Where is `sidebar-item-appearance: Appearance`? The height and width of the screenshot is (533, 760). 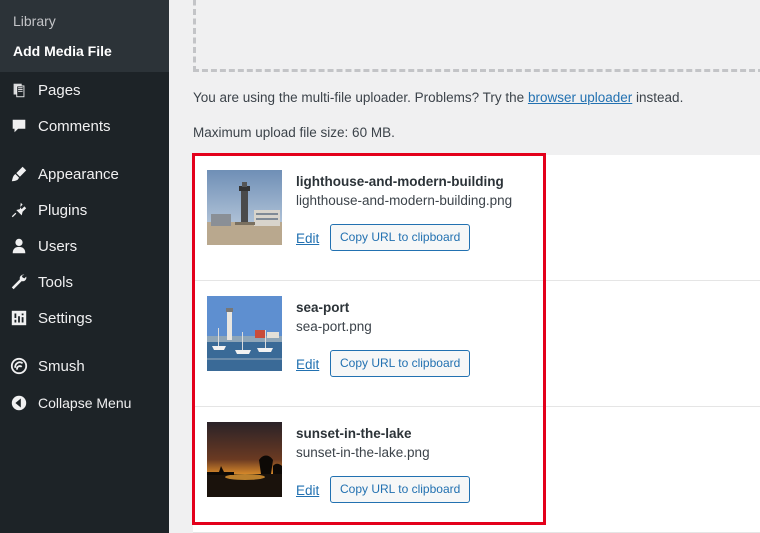
sidebar-item-appearance: Appearance is located at coordinates (84, 174).